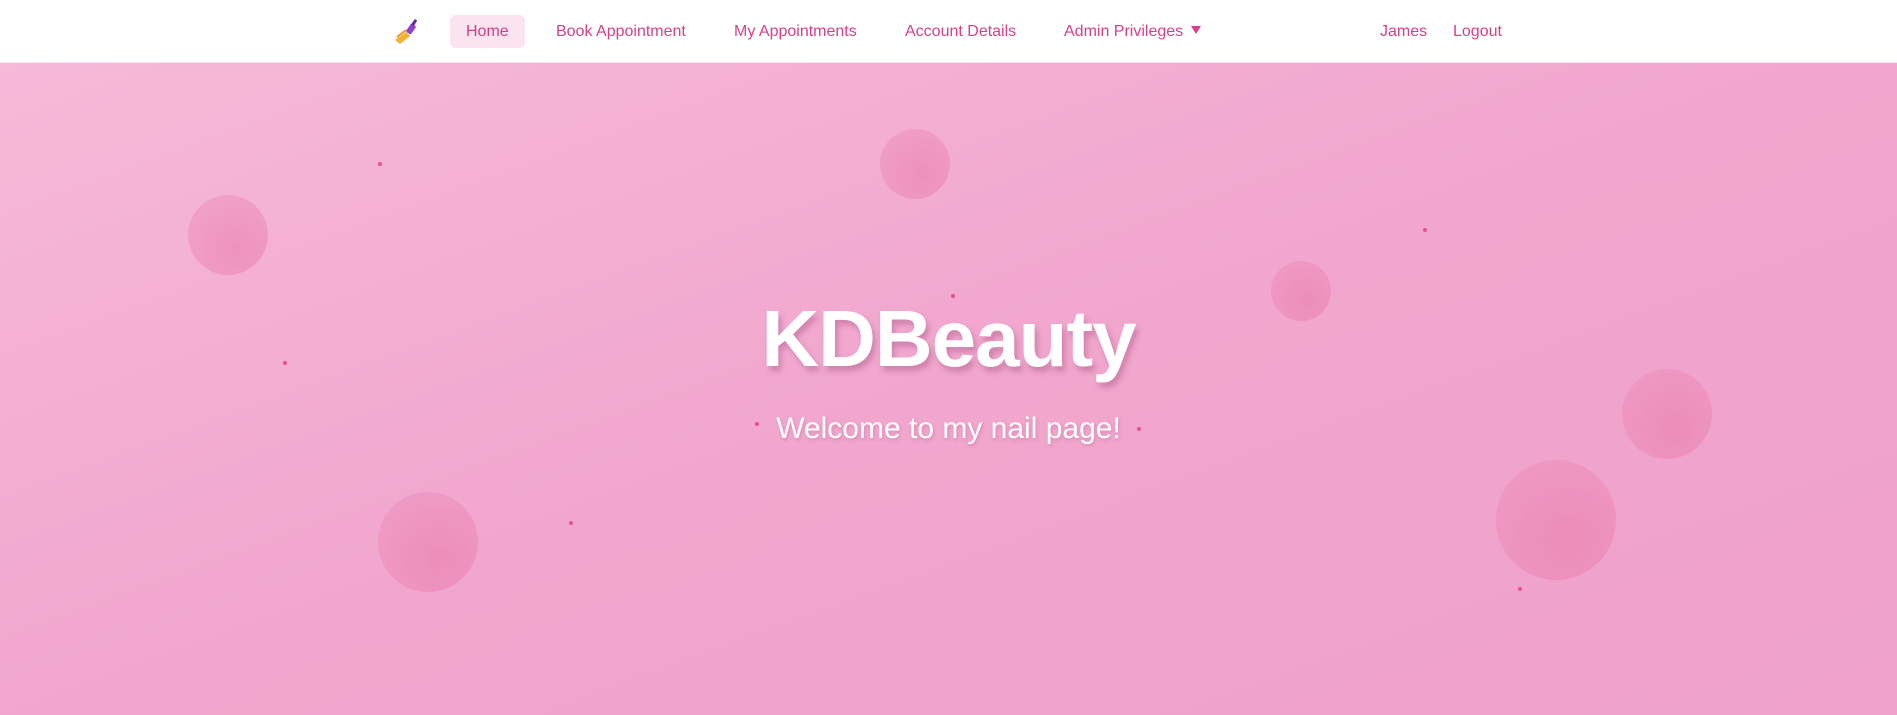  I want to click on nav-my-appointments-label: My Appointments, so click(795, 31).